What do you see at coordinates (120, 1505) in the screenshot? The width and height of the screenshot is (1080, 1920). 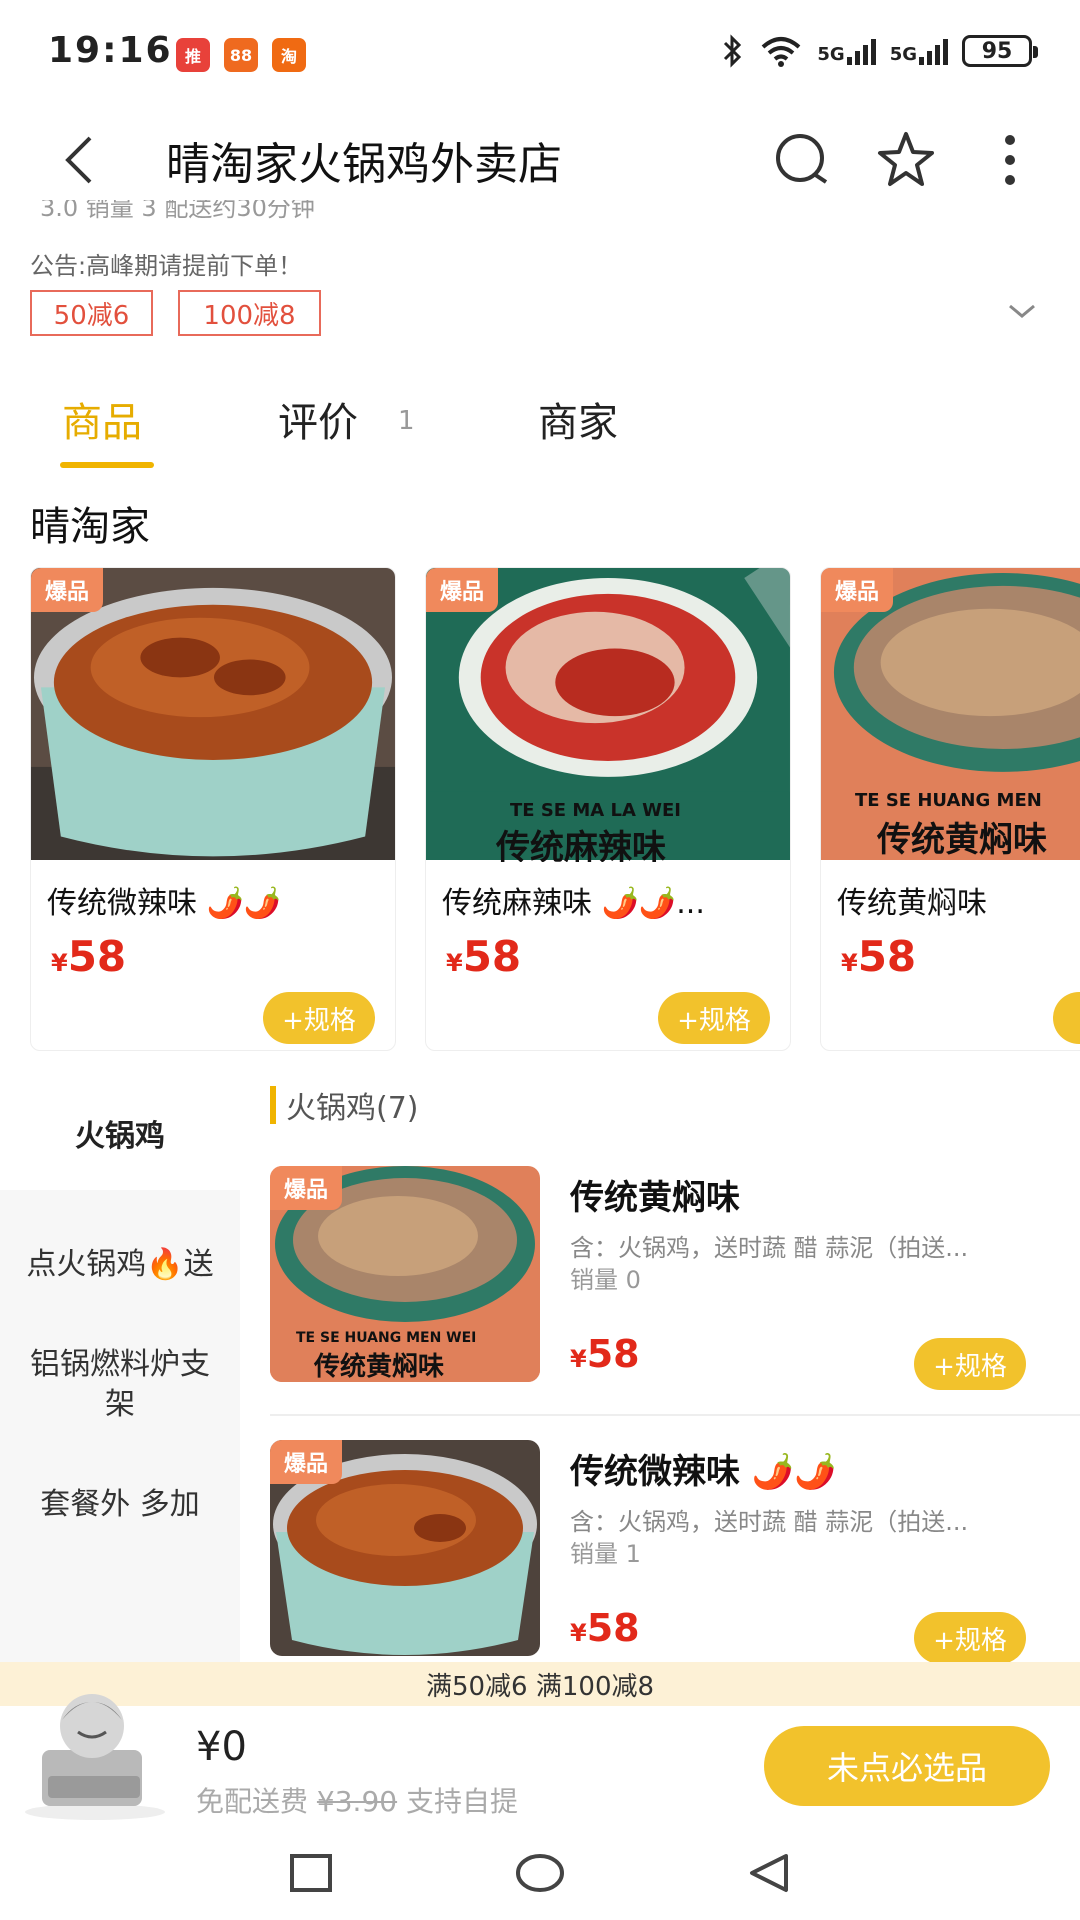 I see `category-item-extras: 套餐外 多加` at bounding box center [120, 1505].